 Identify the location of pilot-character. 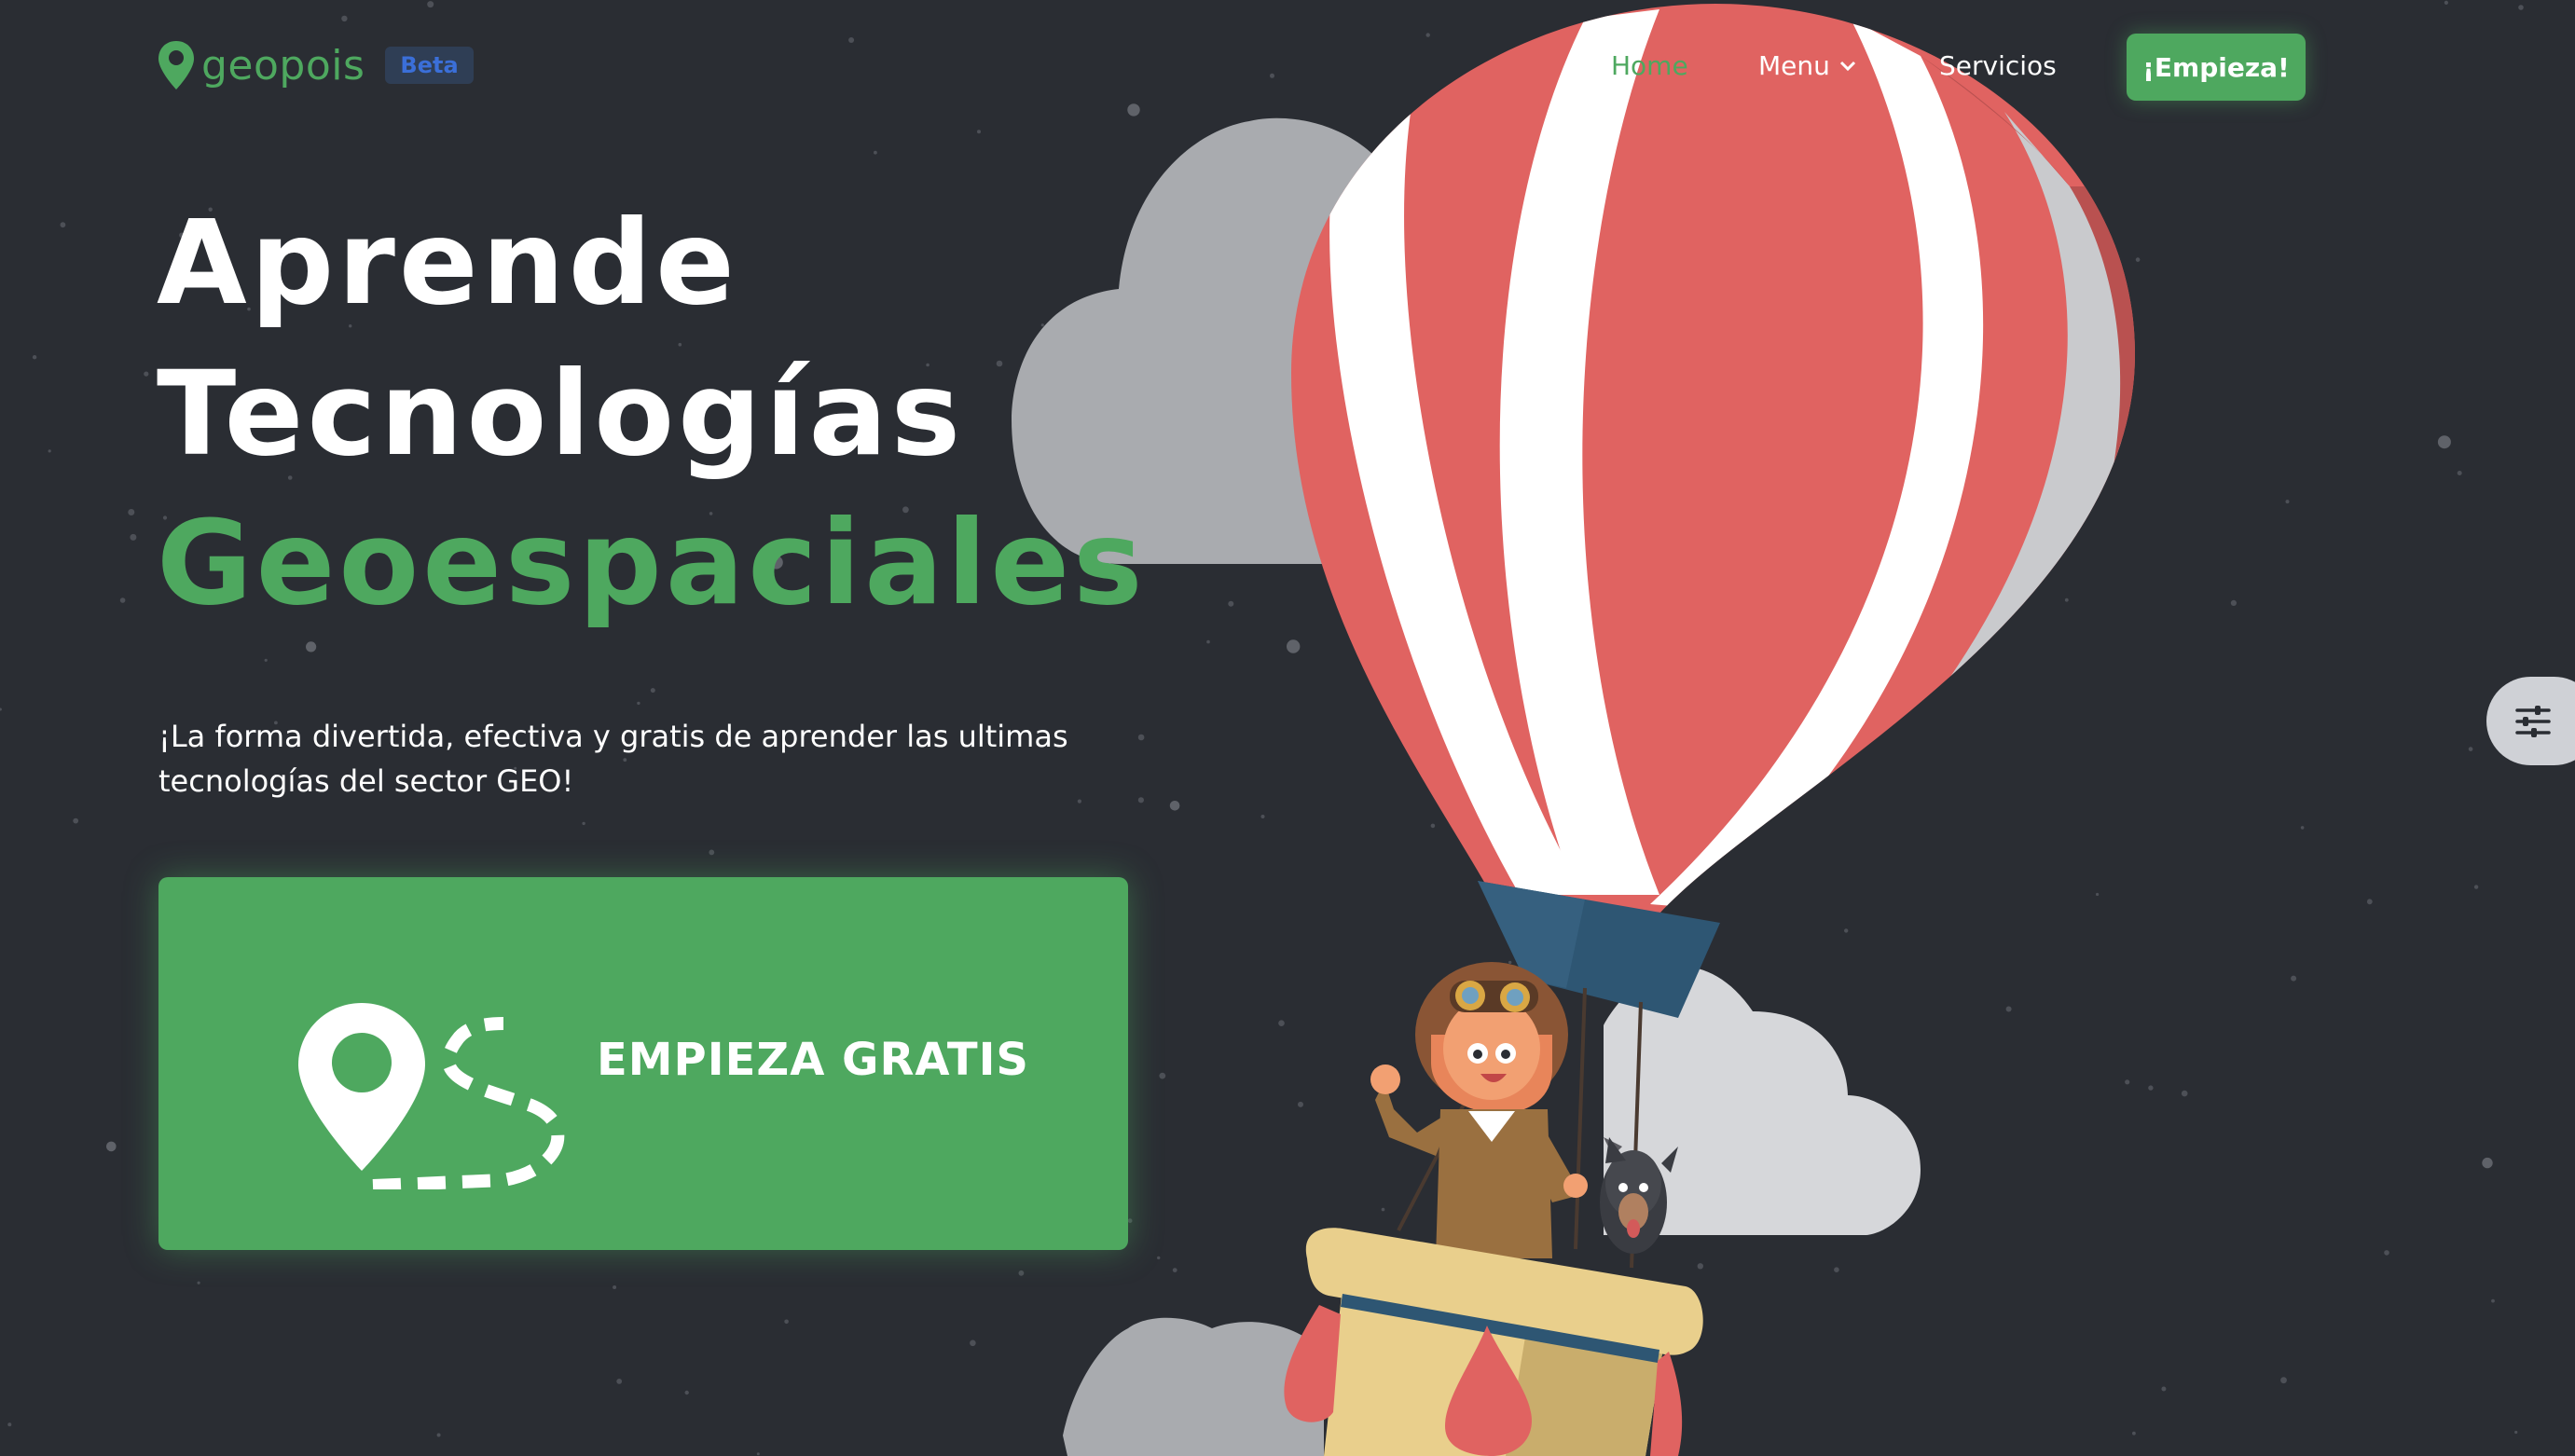
(1479, 1110).